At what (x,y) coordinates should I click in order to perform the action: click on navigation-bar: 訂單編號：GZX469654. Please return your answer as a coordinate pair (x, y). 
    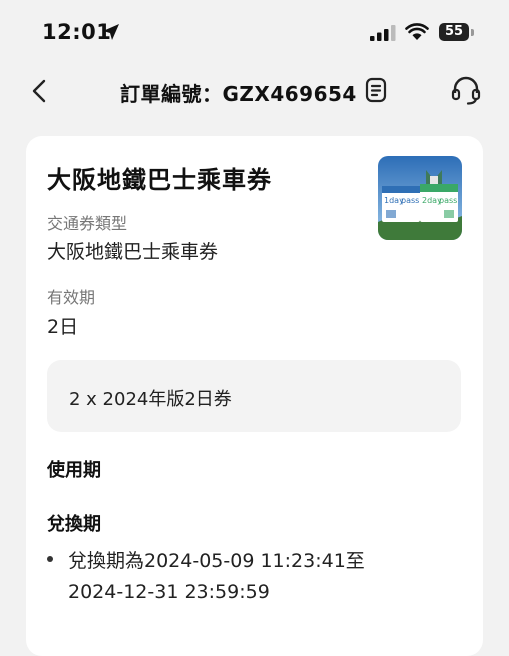
    Looking at the image, I should click on (254, 90).